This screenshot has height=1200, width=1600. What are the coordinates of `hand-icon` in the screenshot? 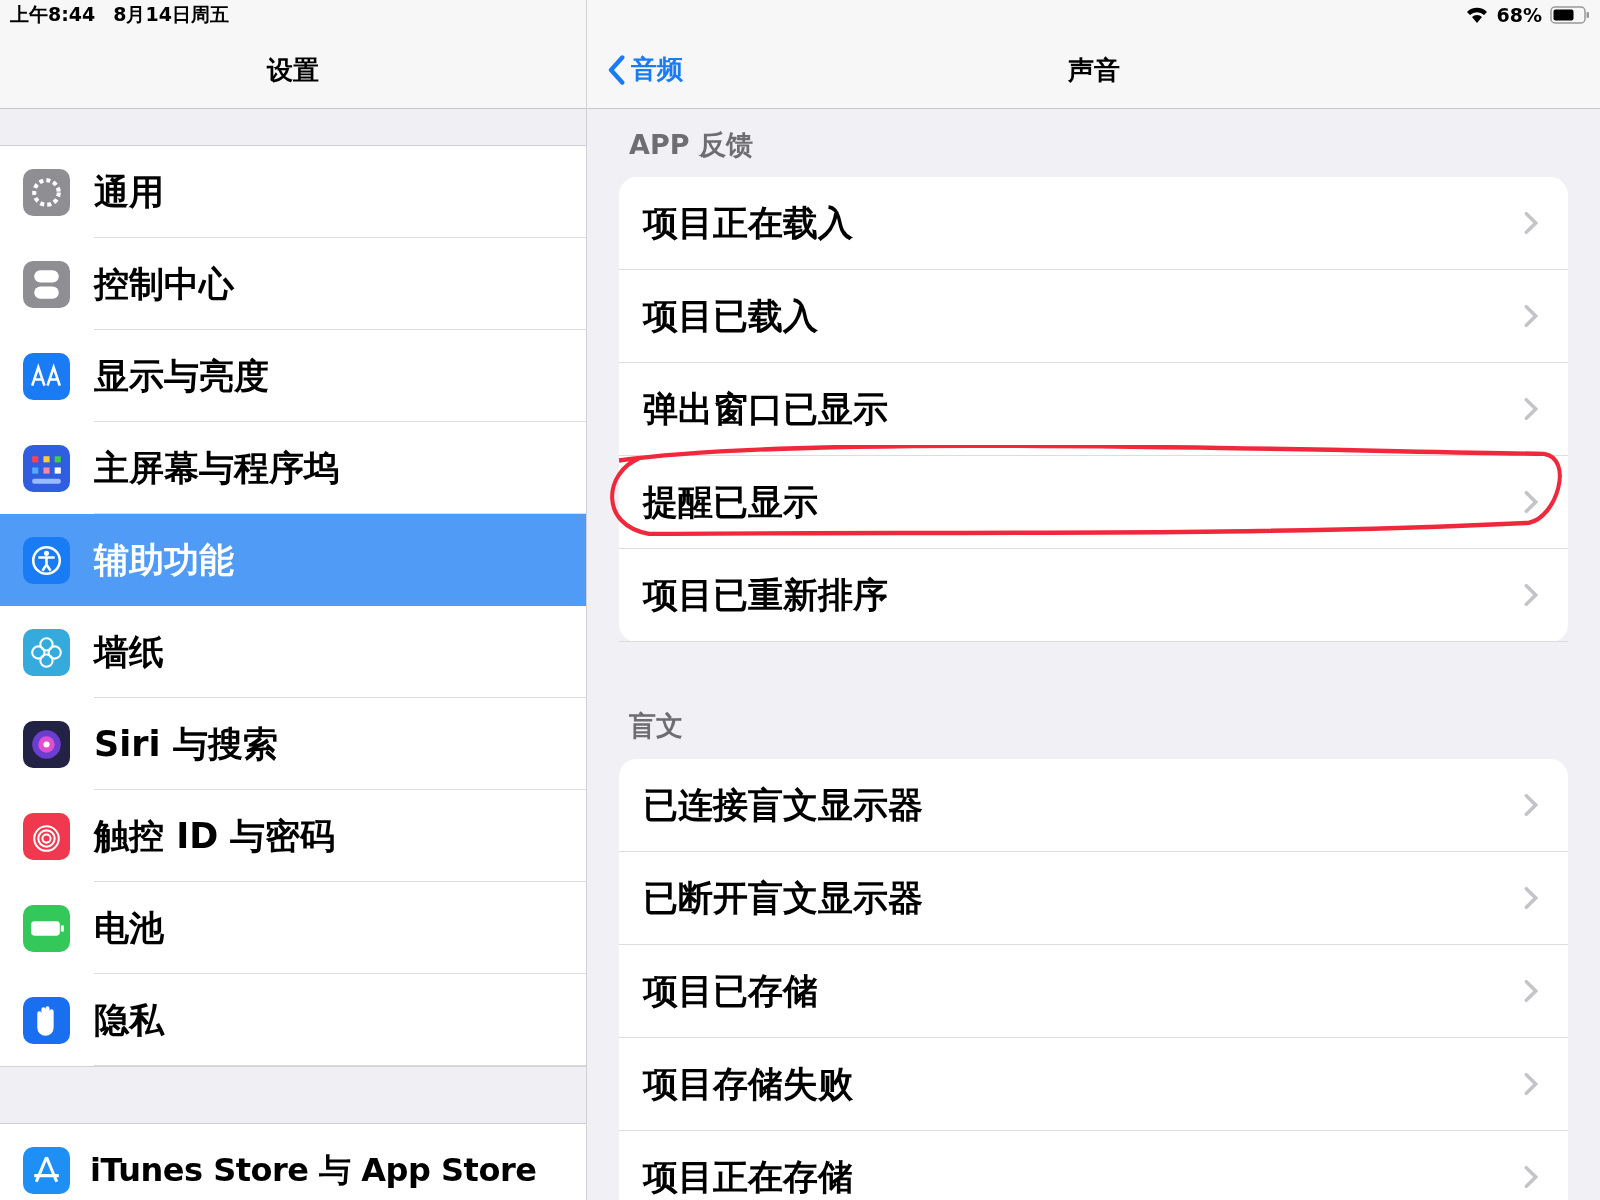 It's located at (46, 1020).